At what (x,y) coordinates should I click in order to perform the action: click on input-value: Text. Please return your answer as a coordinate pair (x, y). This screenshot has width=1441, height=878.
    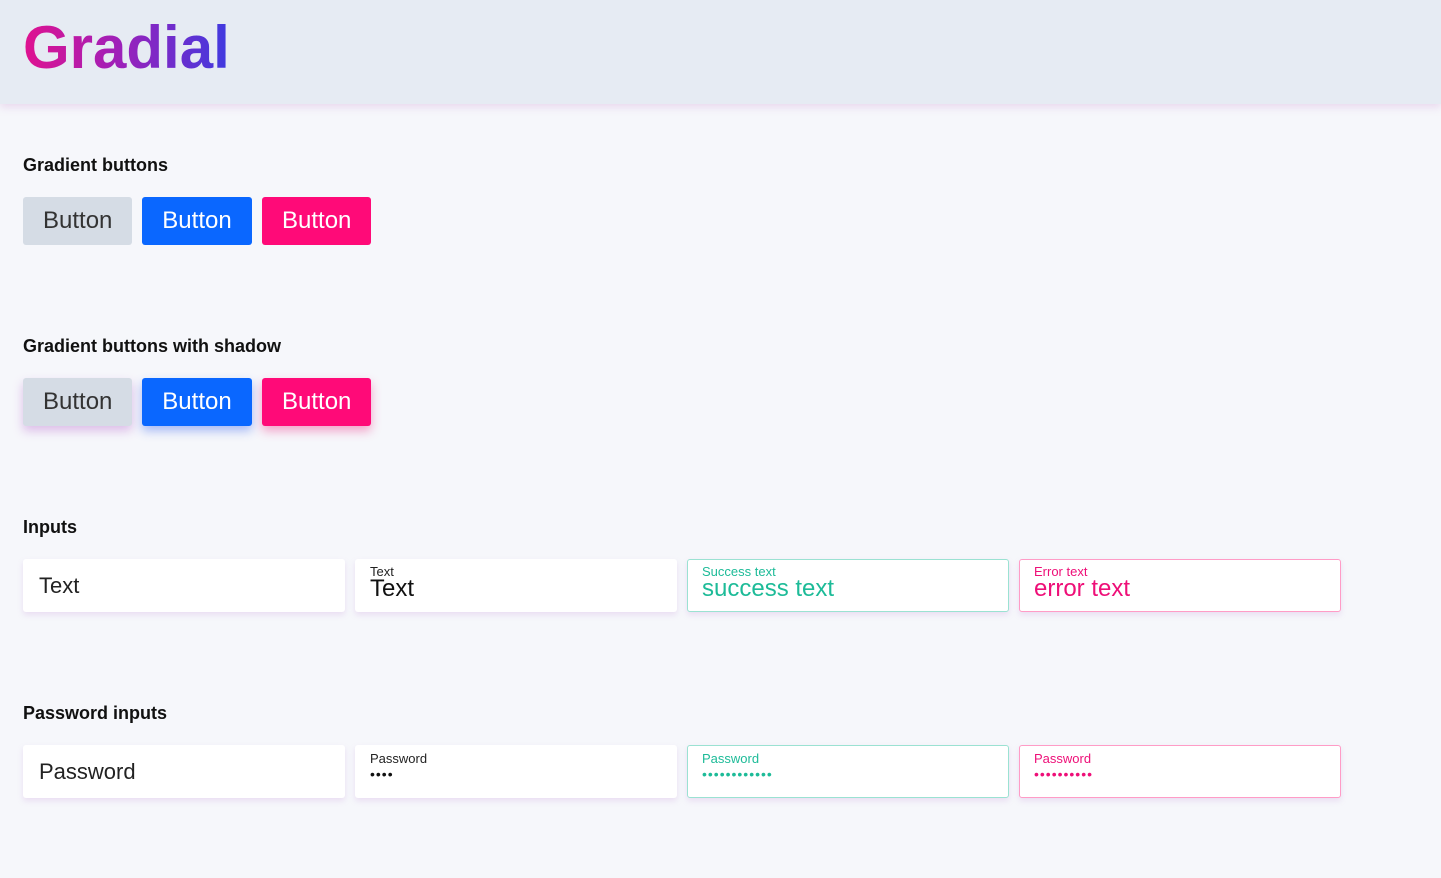
    Looking at the image, I should click on (392, 588).